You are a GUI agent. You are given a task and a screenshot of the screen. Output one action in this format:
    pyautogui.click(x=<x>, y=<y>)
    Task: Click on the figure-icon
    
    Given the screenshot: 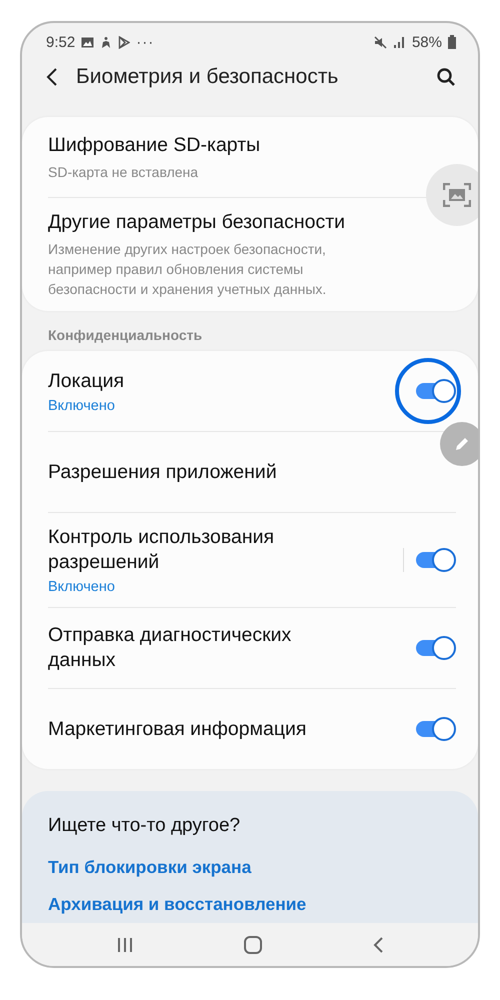 What is the action you would take?
    pyautogui.click(x=106, y=42)
    